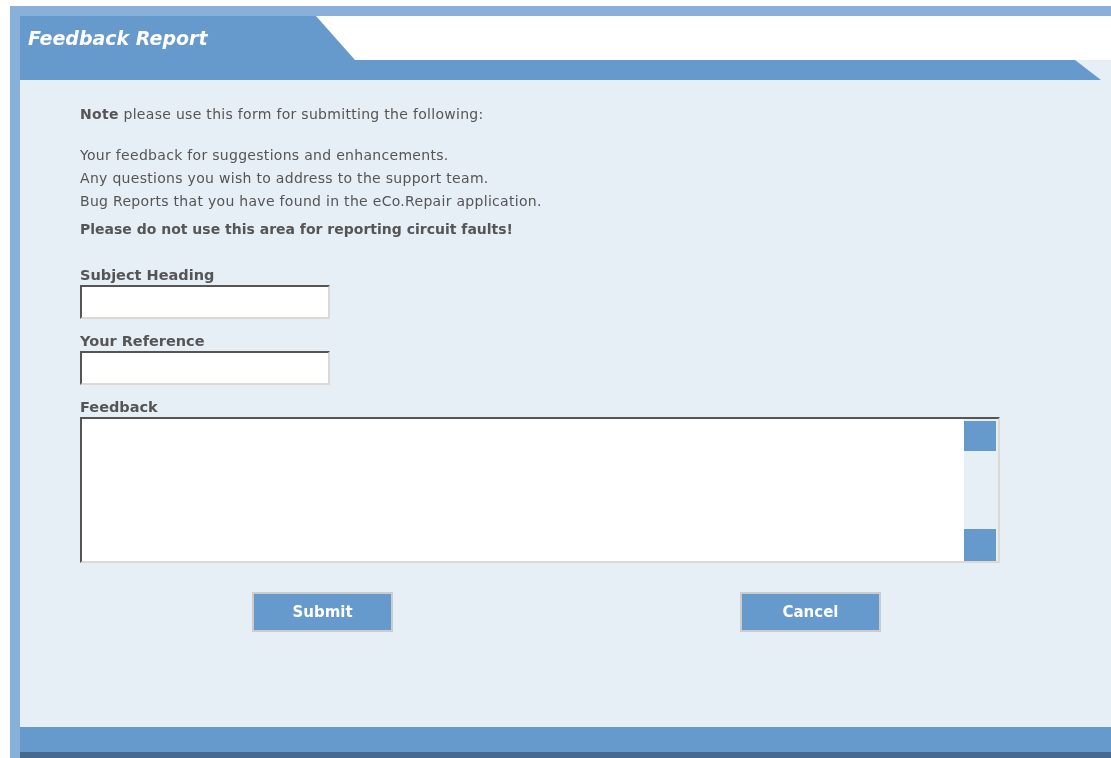 This screenshot has width=1111, height=758. What do you see at coordinates (143, 341) in the screenshot?
I see `field-label: Your Reference` at bounding box center [143, 341].